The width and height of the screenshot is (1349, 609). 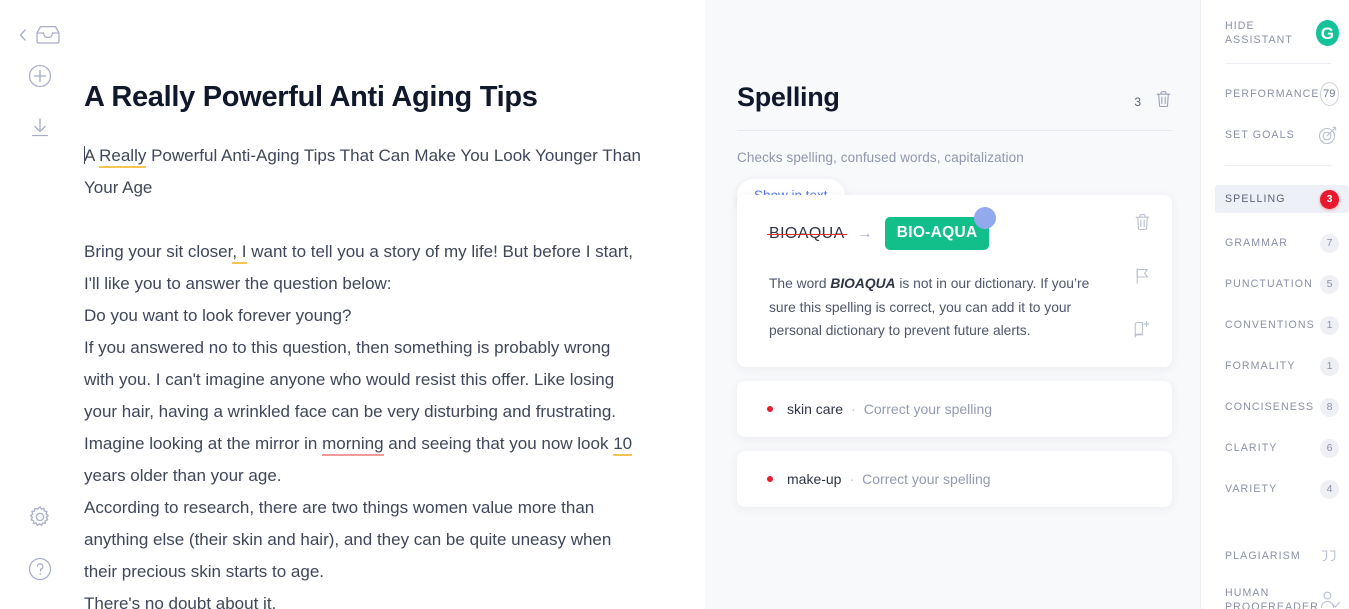 I want to click on explanation-term: BIOAQUA, so click(x=863, y=283).